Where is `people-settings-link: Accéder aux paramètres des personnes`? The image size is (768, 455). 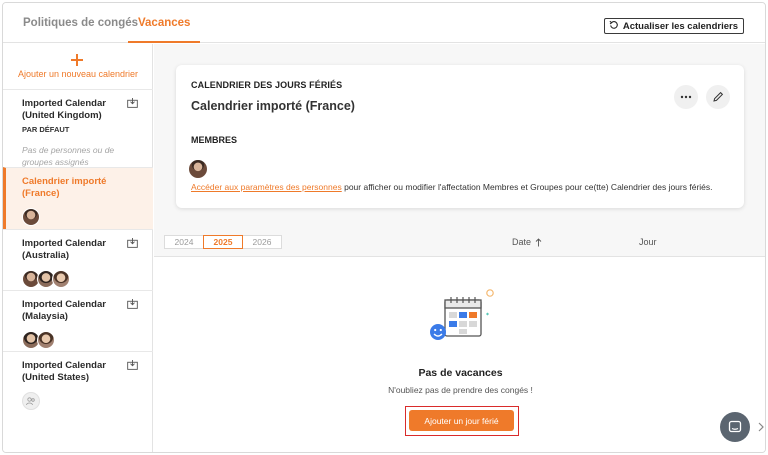
people-settings-link: Accéder aux paramètres des personnes is located at coordinates (266, 187).